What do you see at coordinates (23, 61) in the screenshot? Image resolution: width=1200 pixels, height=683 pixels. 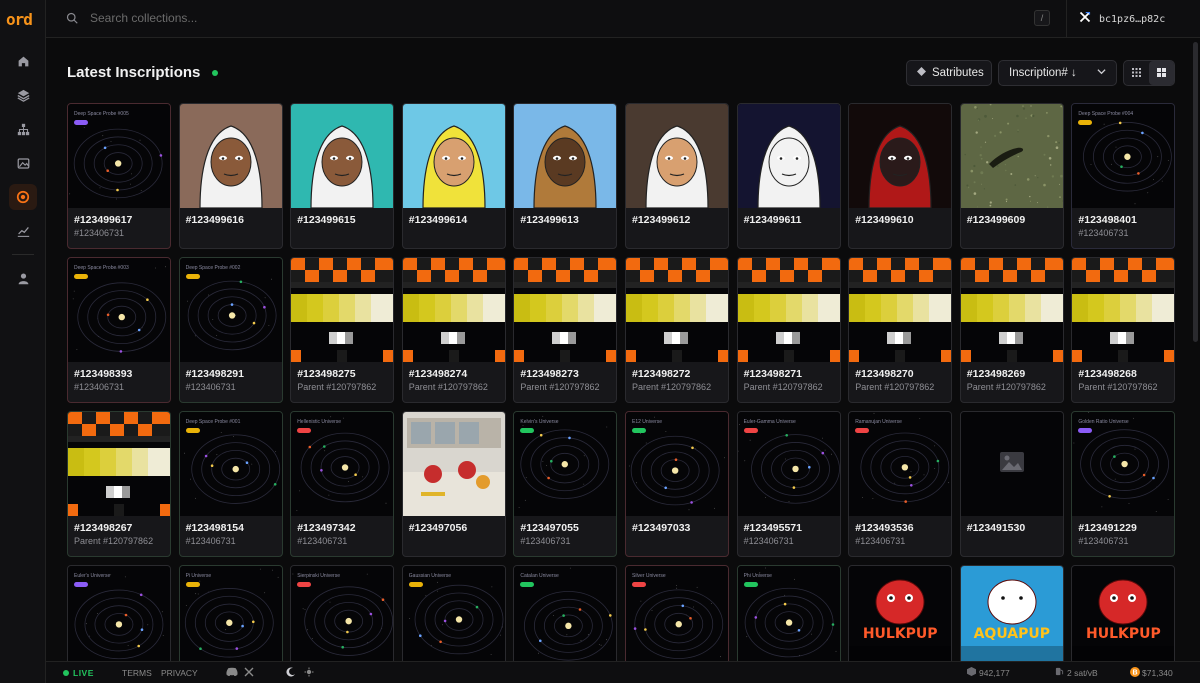 I see `sidebar-item-home` at bounding box center [23, 61].